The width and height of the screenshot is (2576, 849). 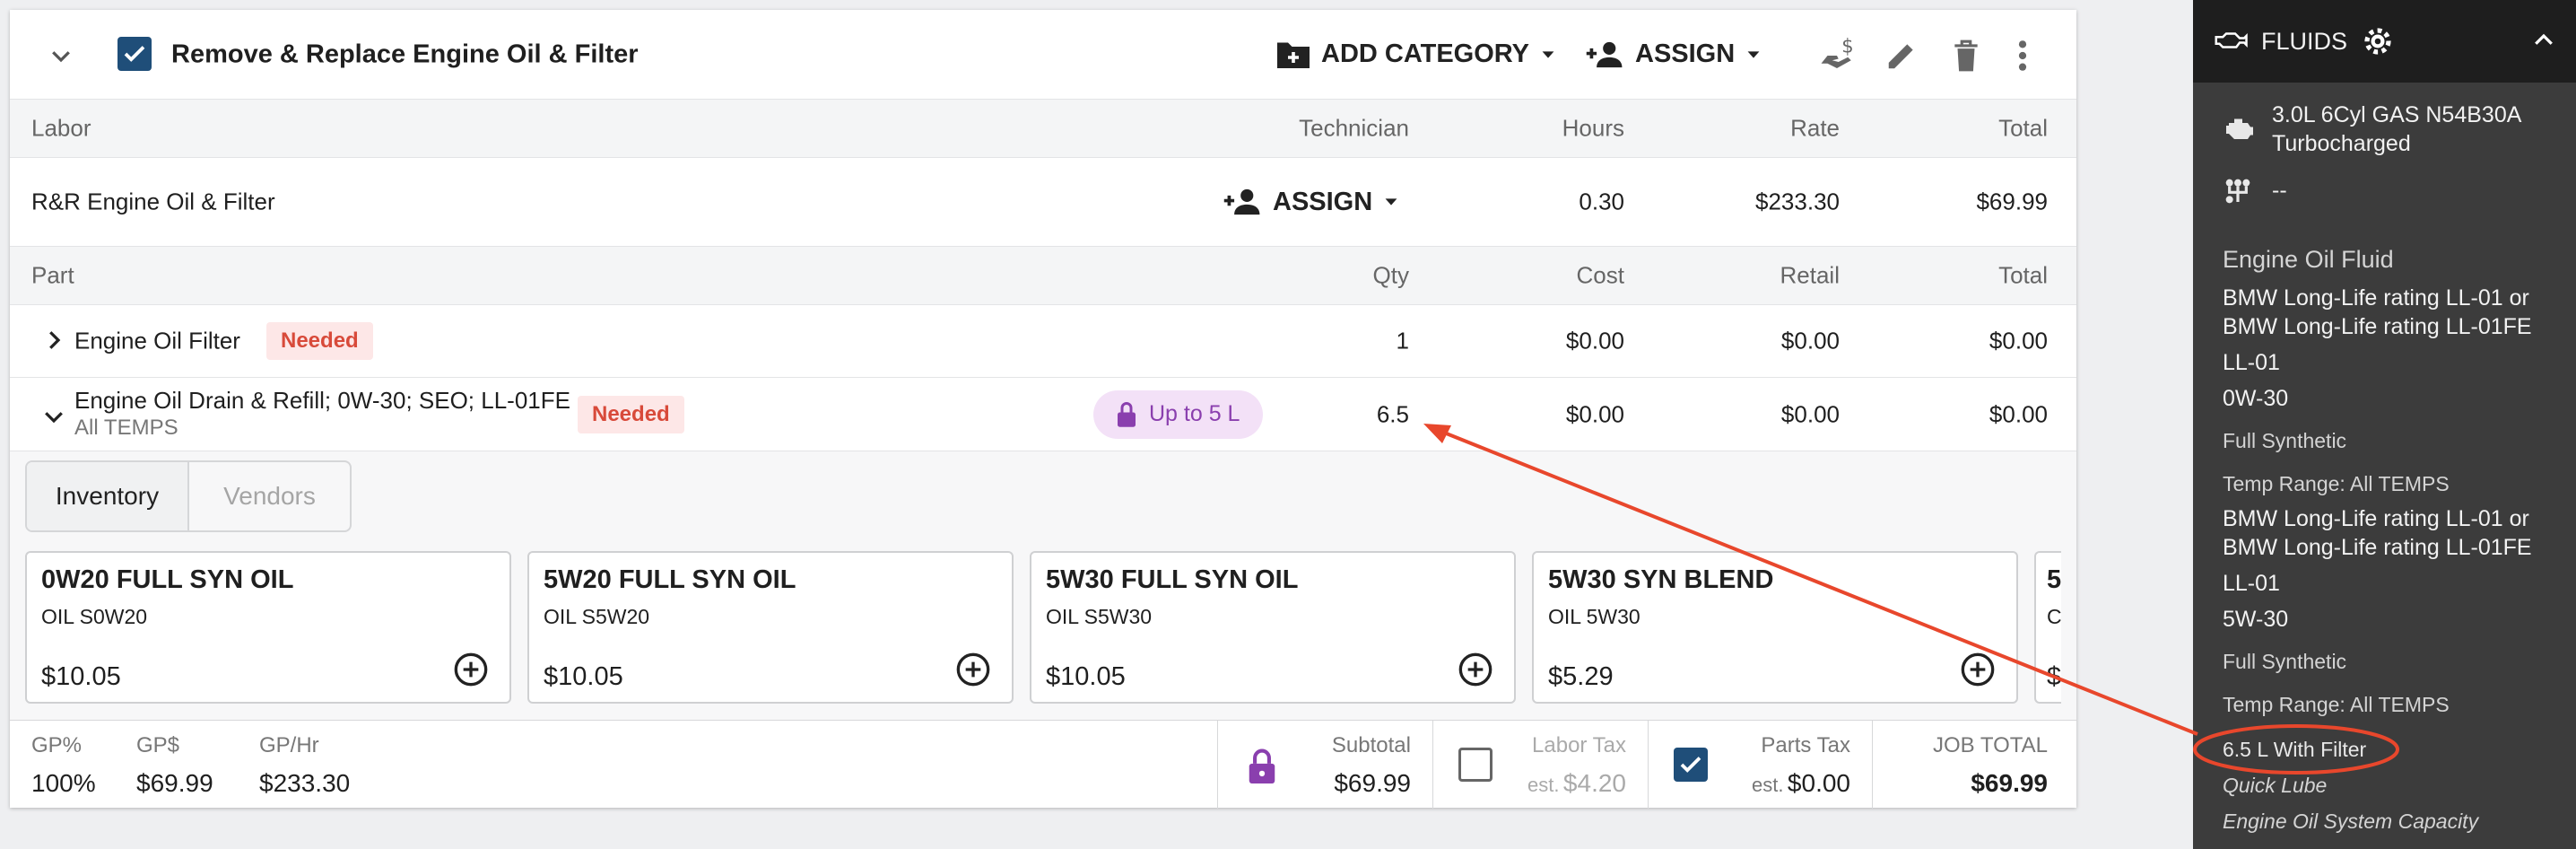 What do you see at coordinates (2543, 40) in the screenshot?
I see `chevron-up-icon` at bounding box center [2543, 40].